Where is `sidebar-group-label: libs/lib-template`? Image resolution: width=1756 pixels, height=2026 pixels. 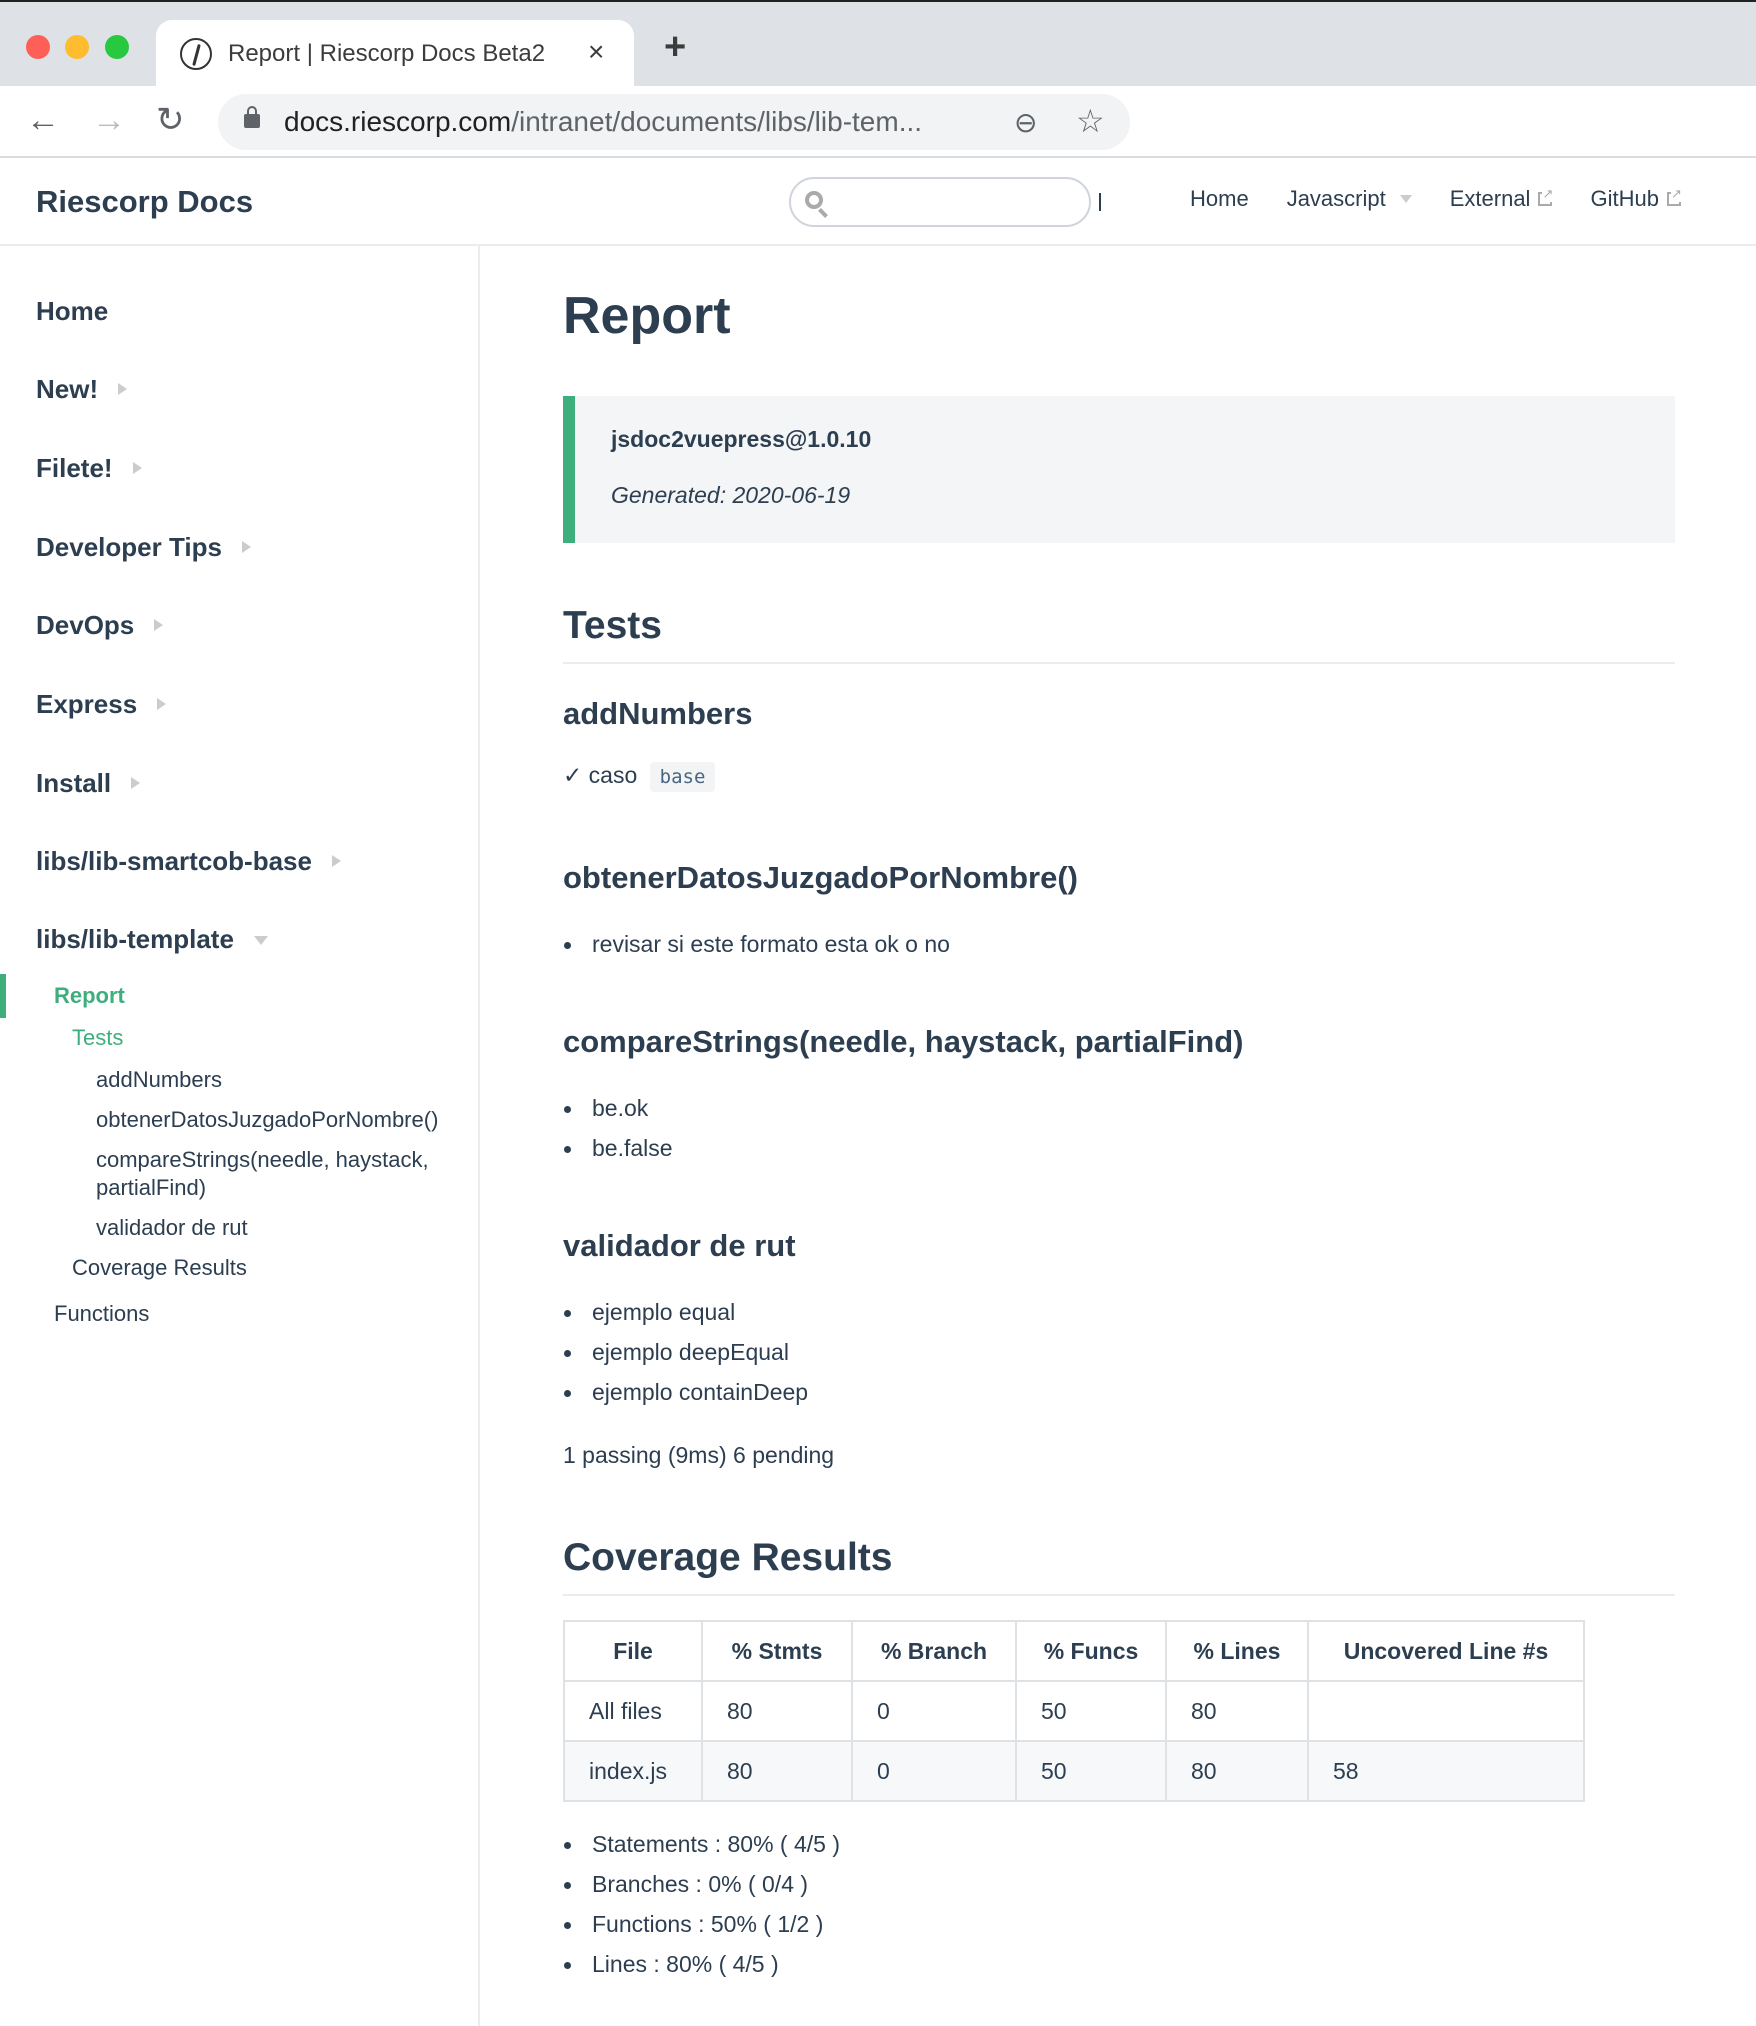 sidebar-group-label: libs/lib-template is located at coordinates (135, 939).